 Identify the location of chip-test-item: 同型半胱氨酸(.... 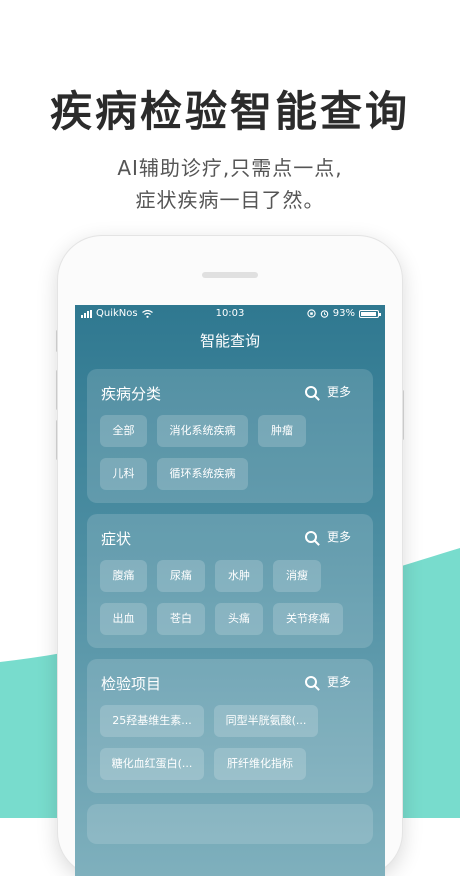
(266, 721).